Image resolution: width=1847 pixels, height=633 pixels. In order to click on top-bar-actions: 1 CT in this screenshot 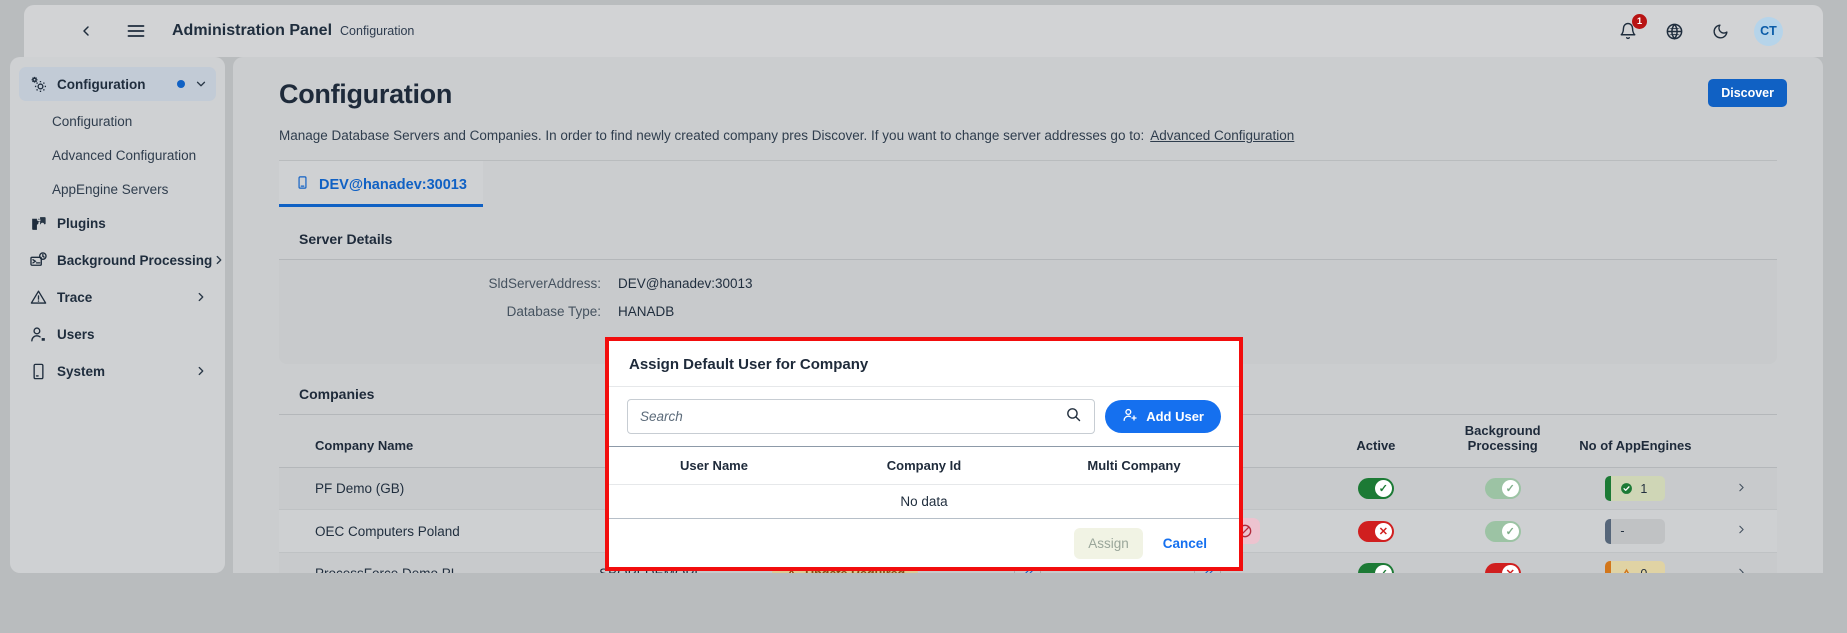, I will do `click(1719, 30)`.